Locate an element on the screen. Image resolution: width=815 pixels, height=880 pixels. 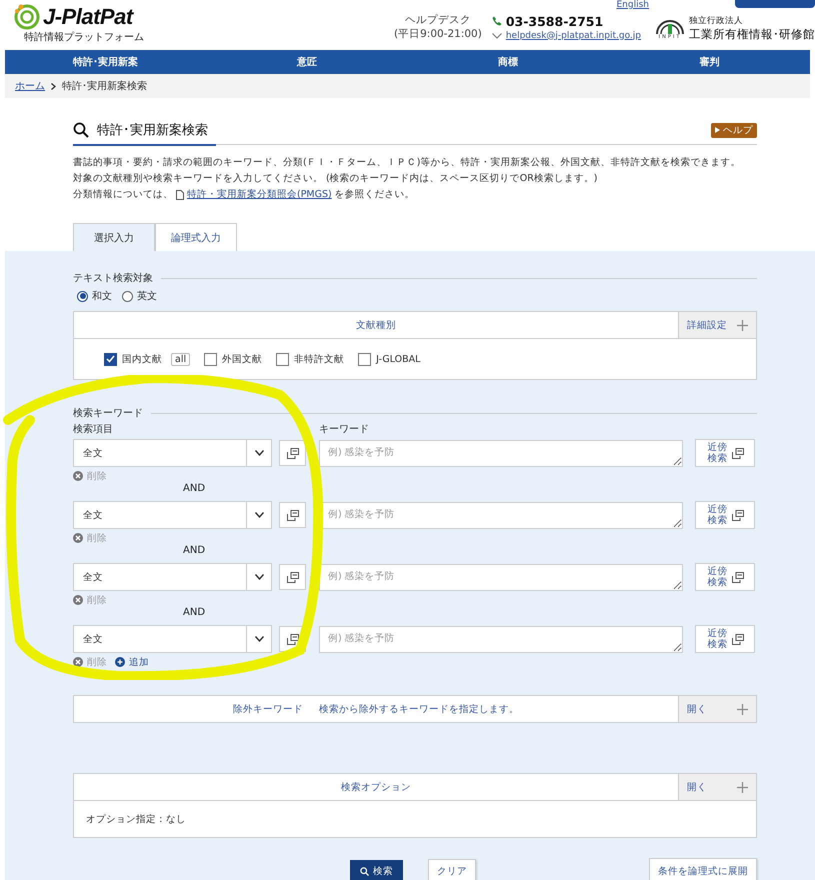
logo-mark-icon is located at coordinates (27, 17).